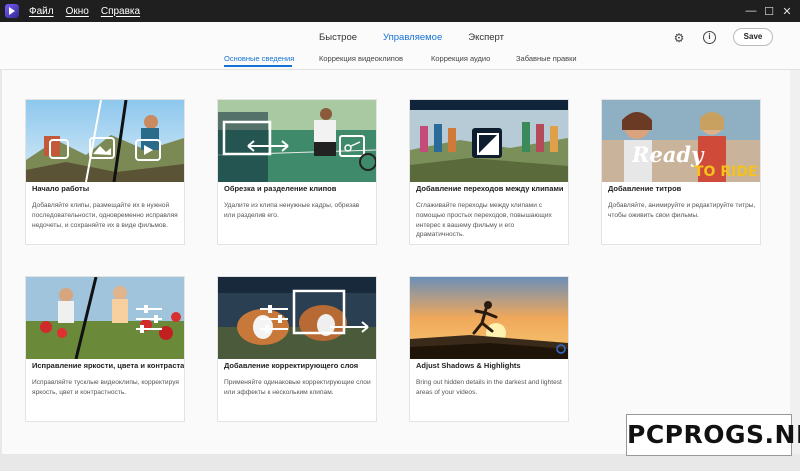 Image resolution: width=800 pixels, height=471 pixels. I want to click on card-thumbnail: Ready TO RIDE!, so click(681, 141).